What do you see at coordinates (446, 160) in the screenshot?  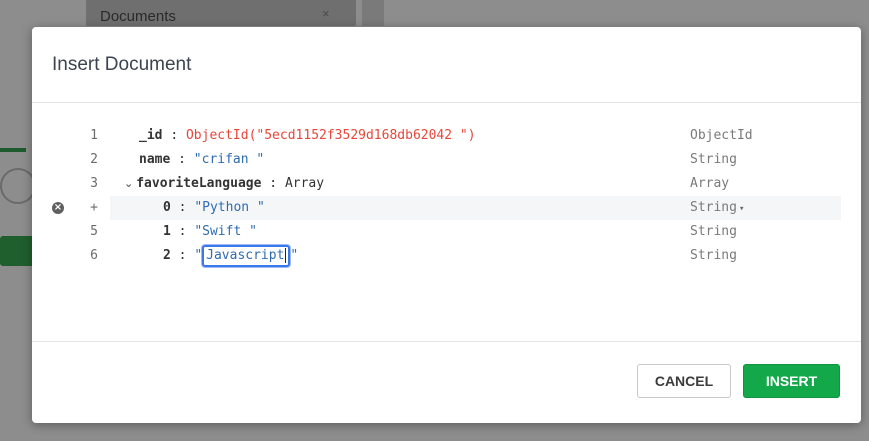 I see `field-row-name: 2 name : "crifan " String` at bounding box center [446, 160].